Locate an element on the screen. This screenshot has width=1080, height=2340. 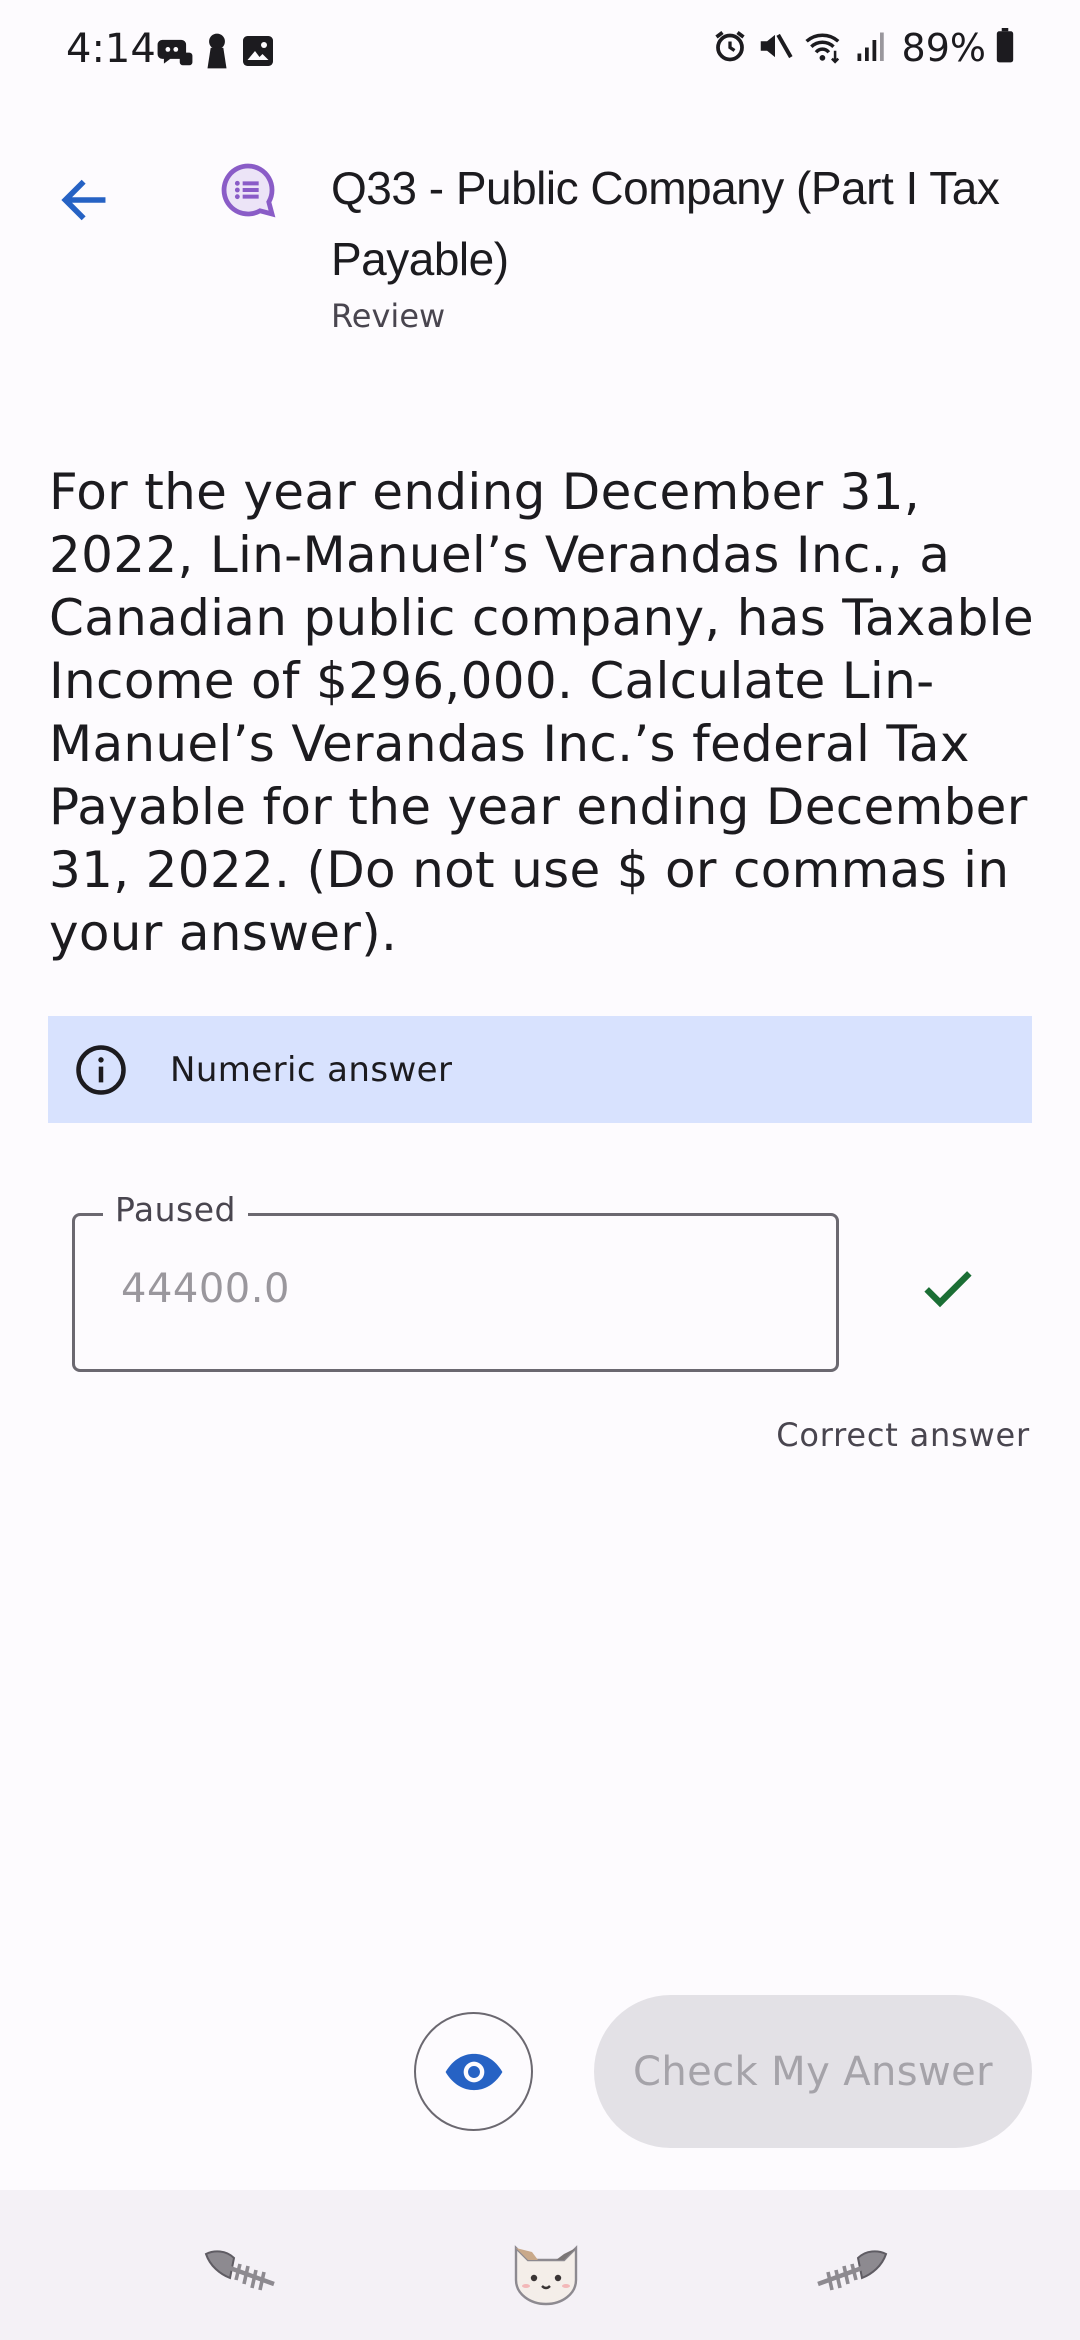
answer-input is located at coordinates (461, 1289).